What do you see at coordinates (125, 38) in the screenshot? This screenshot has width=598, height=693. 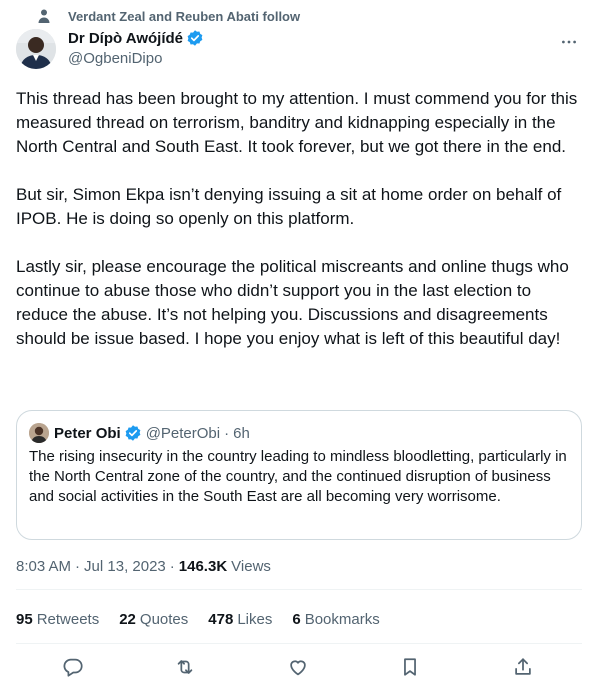 I see `author-name: Dr Dípò Awójídé` at bounding box center [125, 38].